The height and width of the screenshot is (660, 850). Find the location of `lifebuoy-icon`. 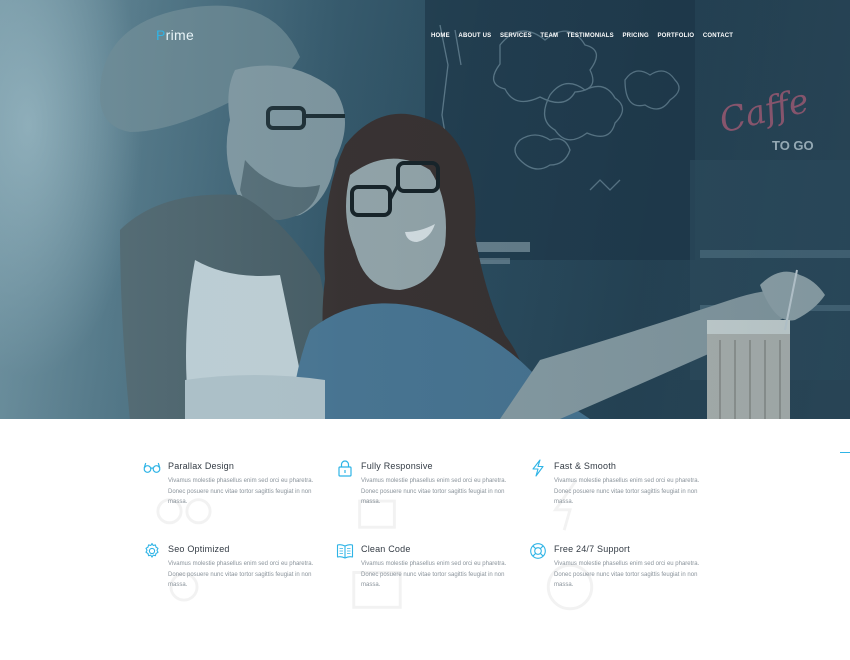

lifebuoy-icon is located at coordinates (538, 551).